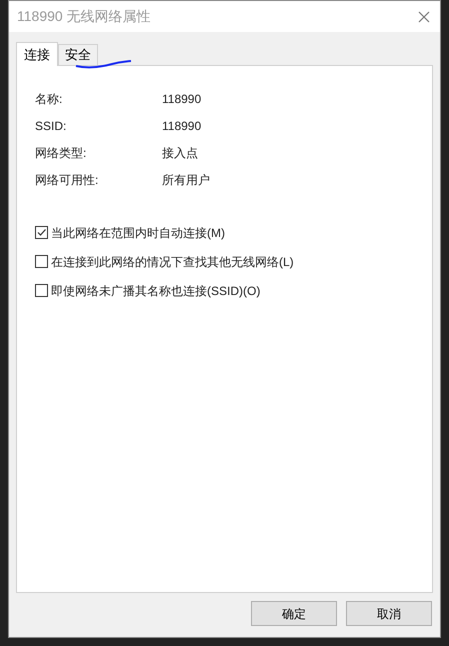 The height and width of the screenshot is (646, 449). I want to click on property-label: 名称:, so click(49, 99).